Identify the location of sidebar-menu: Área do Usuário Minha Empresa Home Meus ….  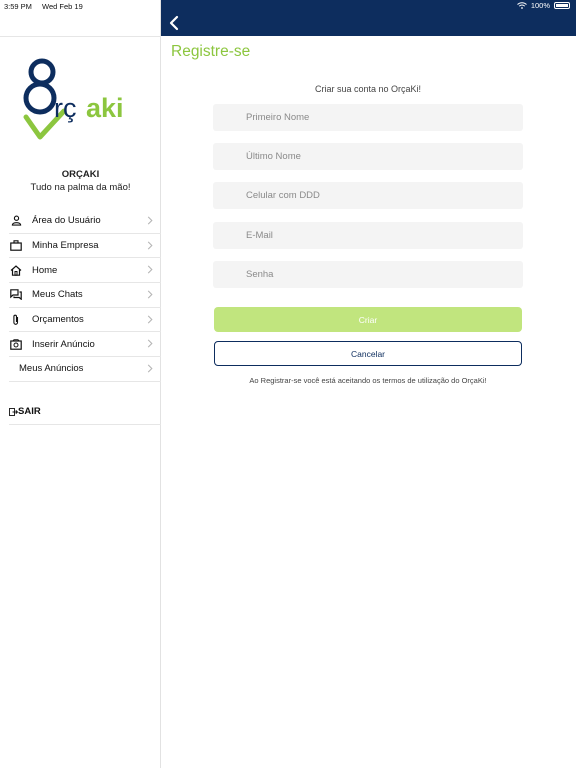
(85, 295).